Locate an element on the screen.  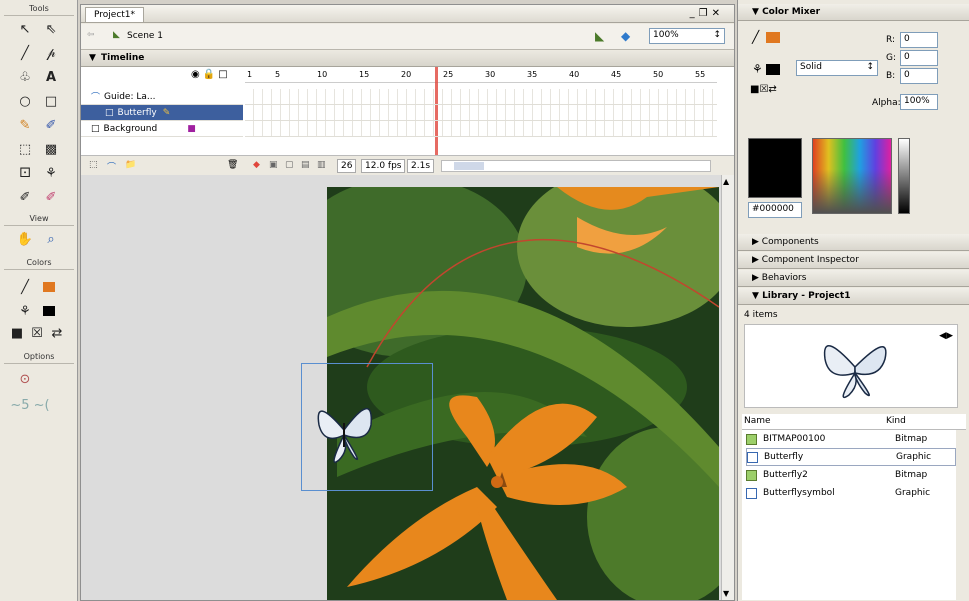
free-transform-tool-icon: ⬚ is located at coordinates (25, 149).